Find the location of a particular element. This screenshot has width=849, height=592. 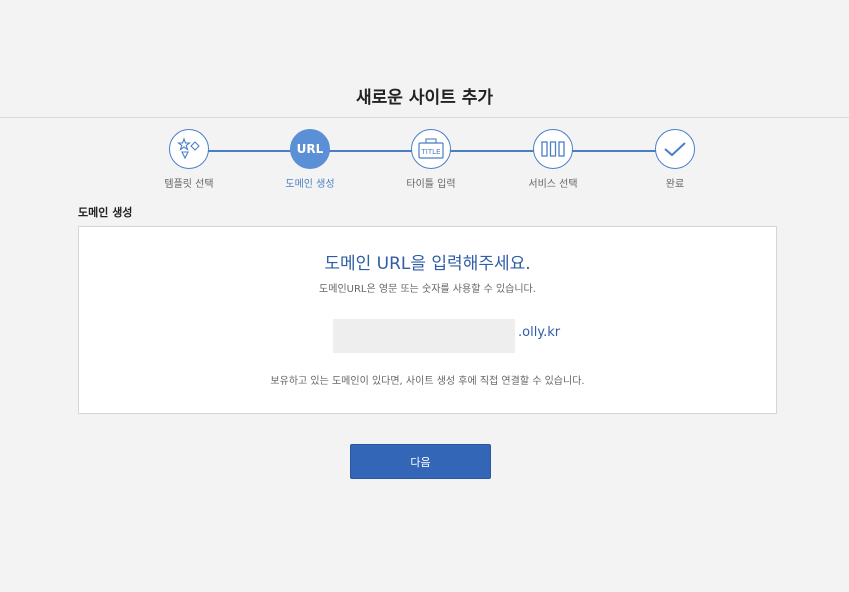

step-label: 완료 is located at coordinates (675, 184).